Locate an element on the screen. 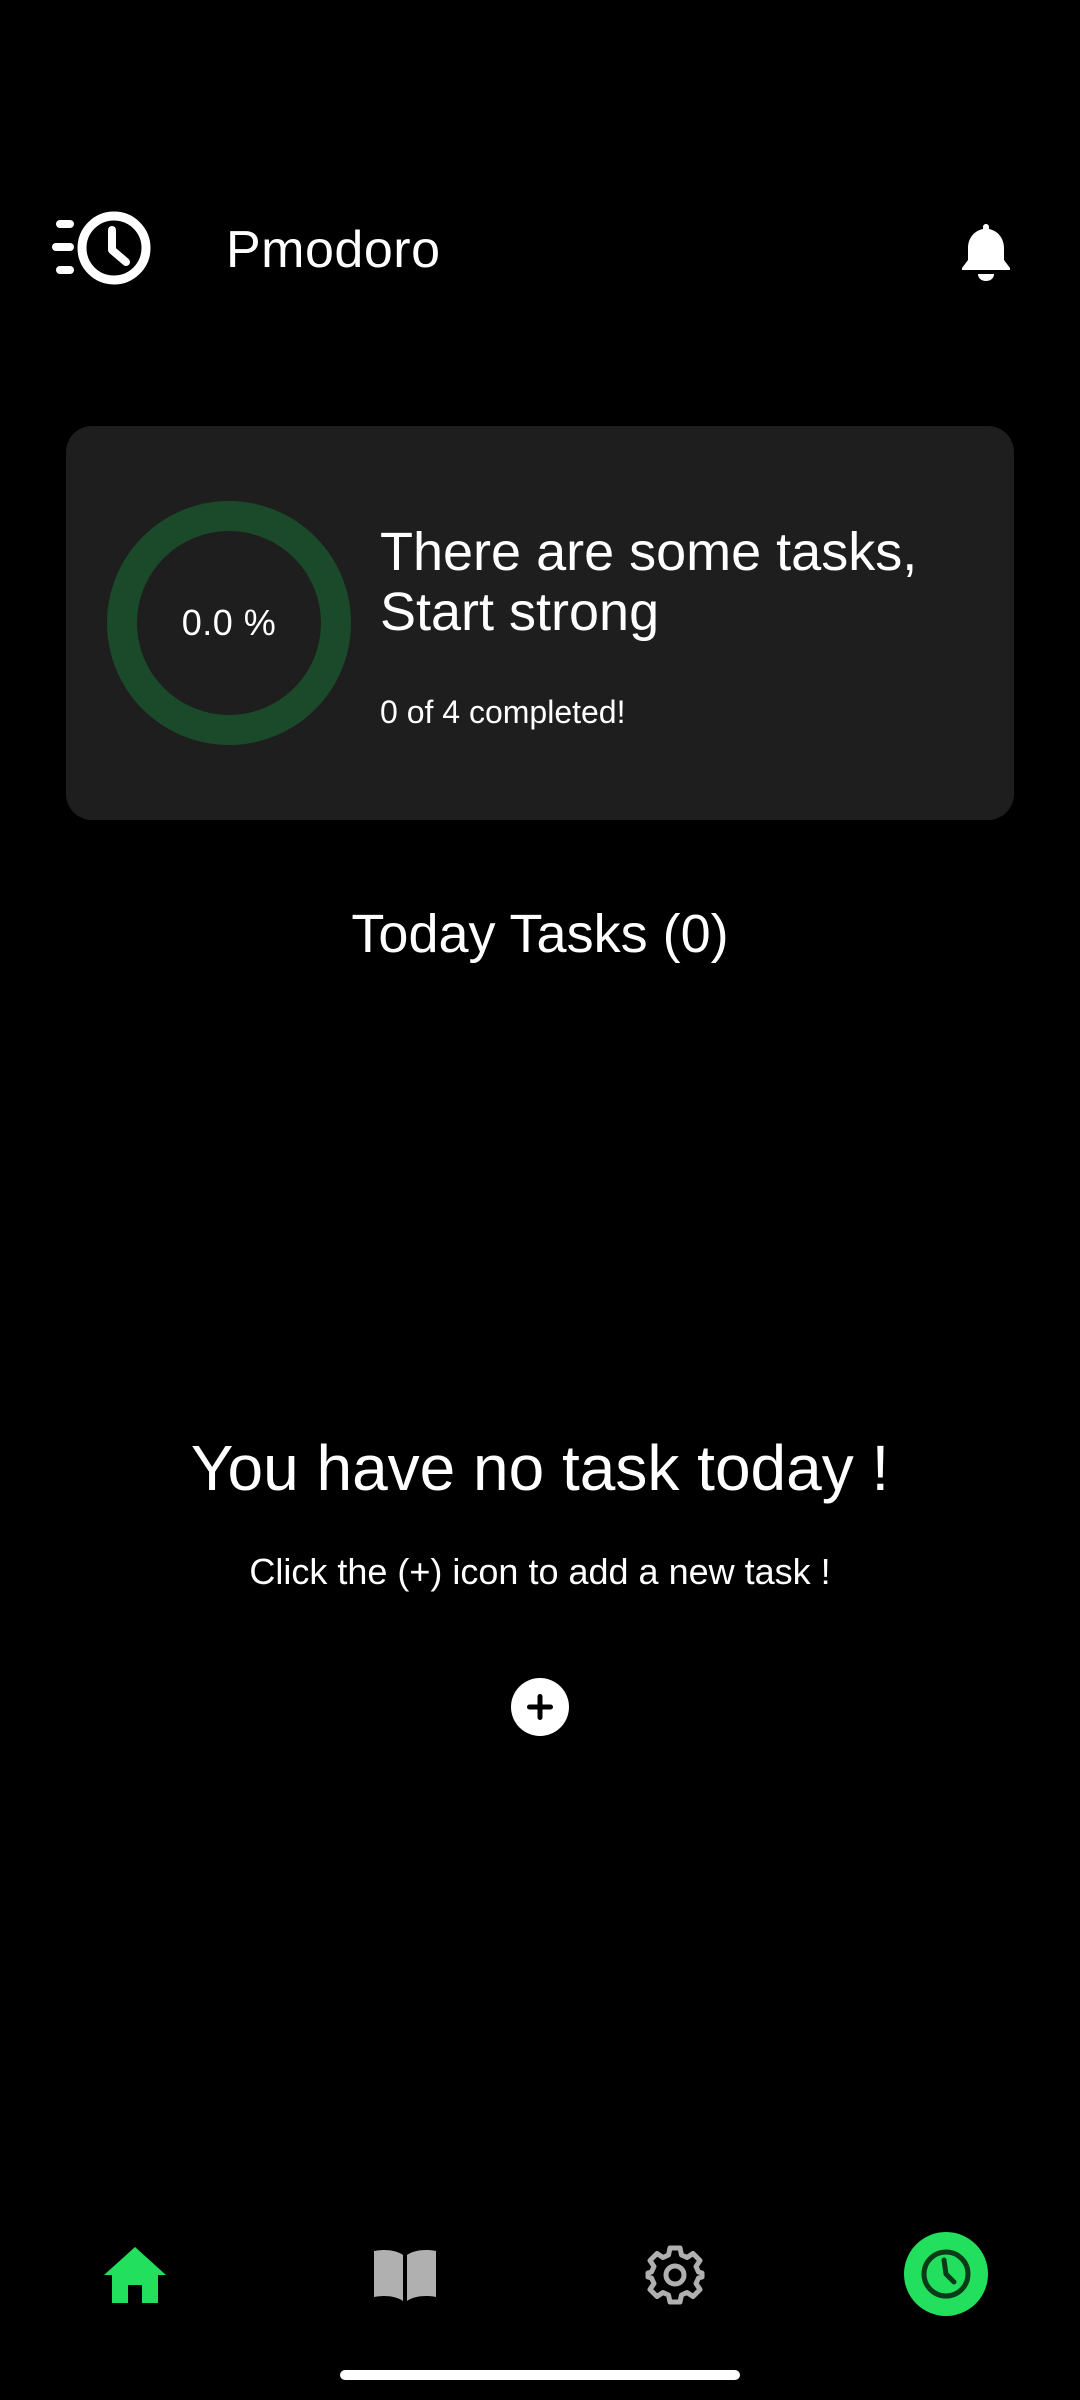 Image resolution: width=1080 pixels, height=2400 pixels. bell-icon is located at coordinates (986, 251).